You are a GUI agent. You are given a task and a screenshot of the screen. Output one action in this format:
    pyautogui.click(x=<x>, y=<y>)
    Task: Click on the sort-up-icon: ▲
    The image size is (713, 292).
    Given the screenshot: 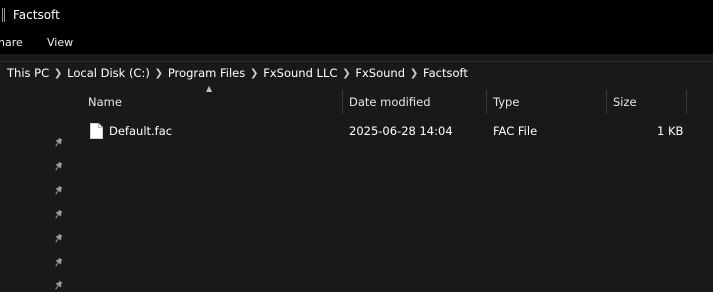 What is the action you would take?
    pyautogui.click(x=209, y=88)
    